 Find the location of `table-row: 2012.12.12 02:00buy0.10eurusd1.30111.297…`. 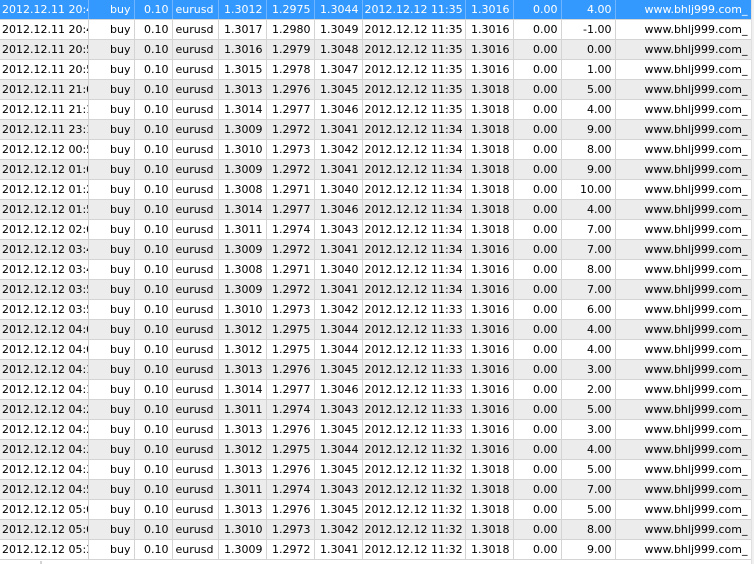

table-row: 2012.12.12 02:00buy0.10eurusd1.30111.297… is located at coordinates (376, 229).